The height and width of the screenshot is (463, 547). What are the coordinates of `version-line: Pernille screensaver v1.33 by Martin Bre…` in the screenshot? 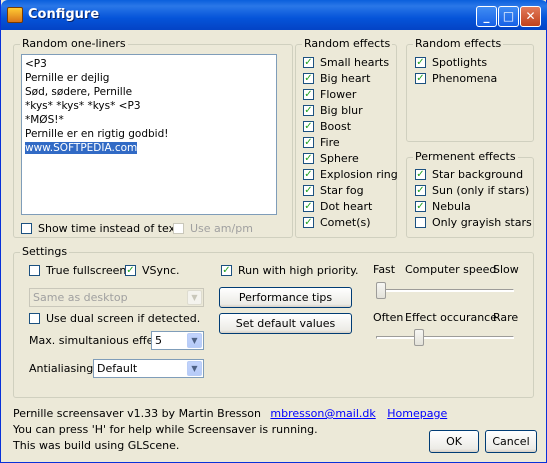 It's located at (230, 413).